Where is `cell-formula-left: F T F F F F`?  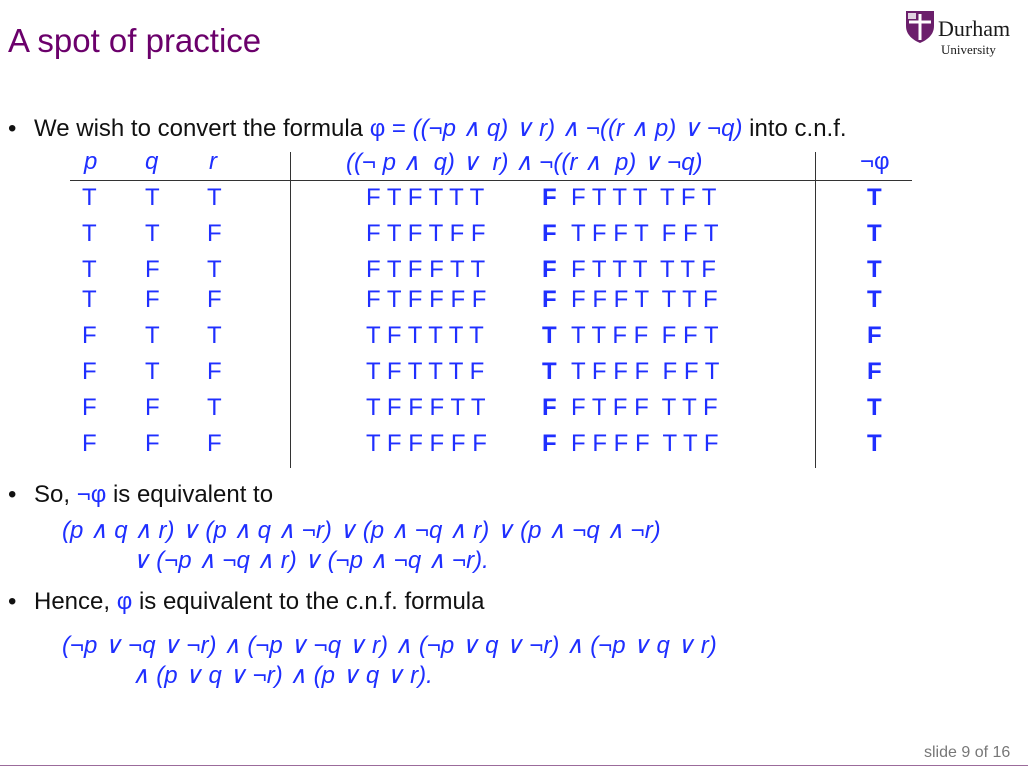
cell-formula-left: F T F F F F is located at coordinates (426, 299).